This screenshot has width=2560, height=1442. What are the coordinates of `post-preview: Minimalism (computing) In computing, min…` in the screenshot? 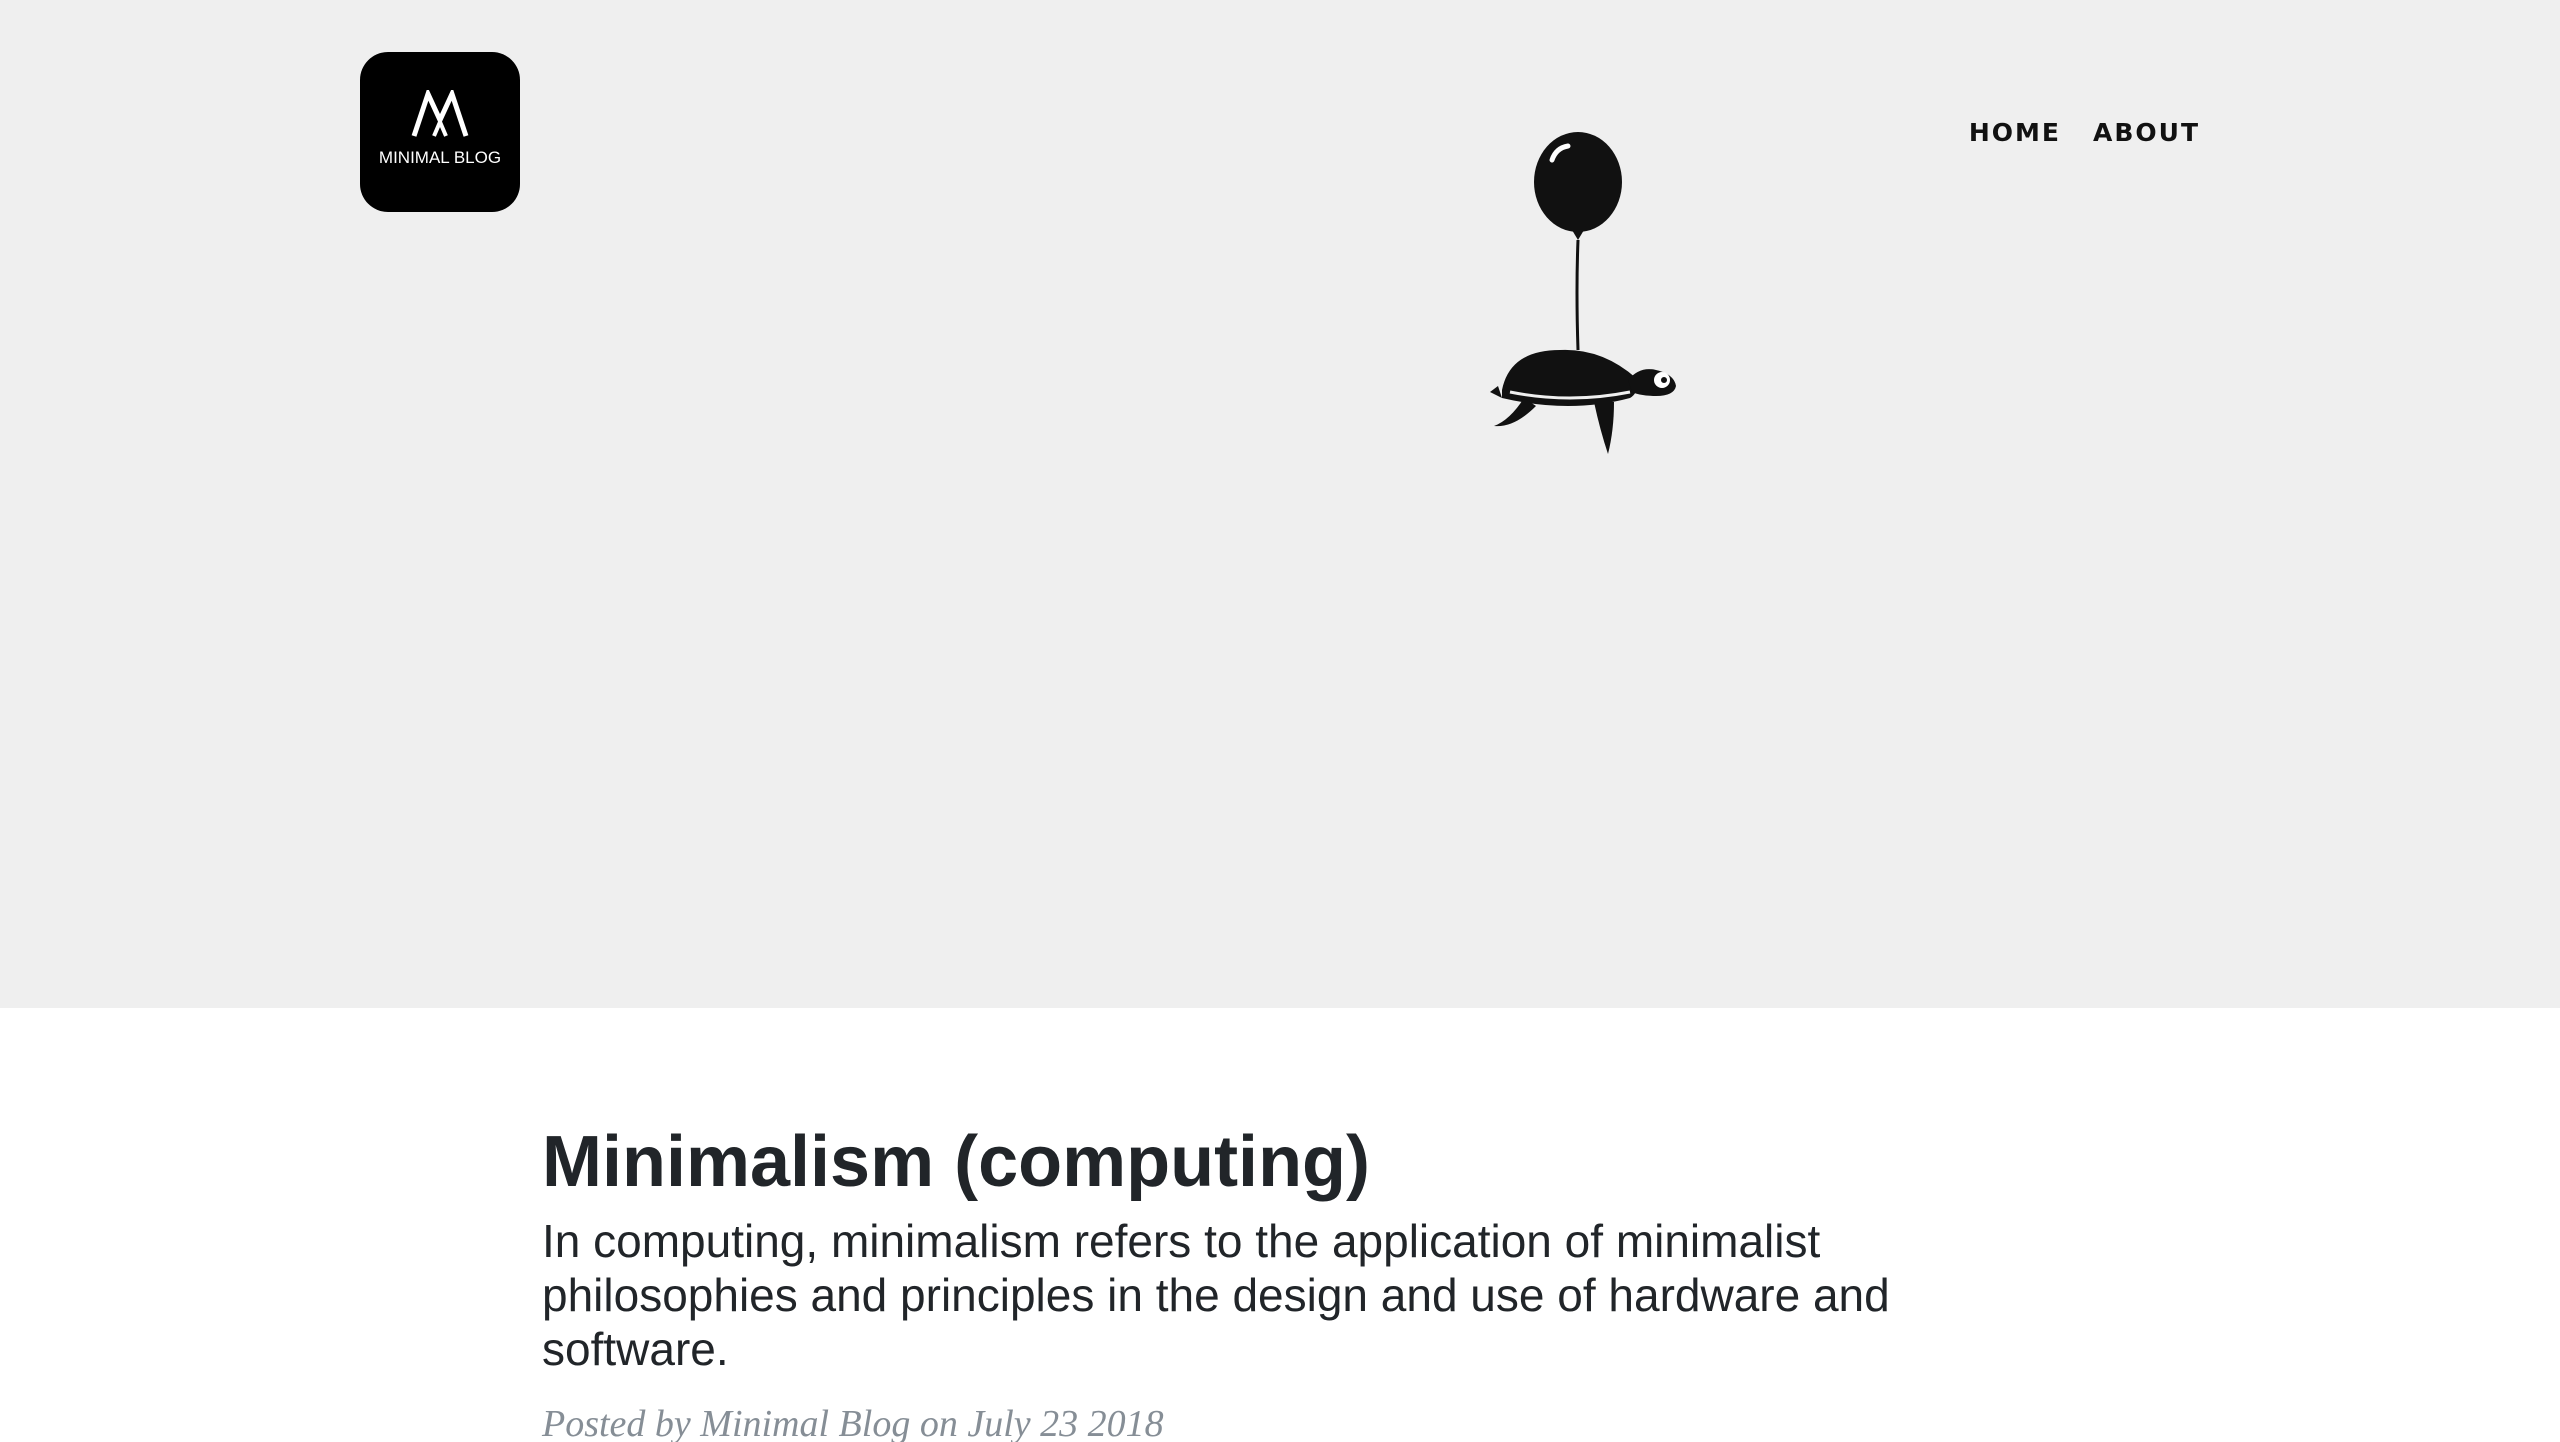 It's located at (1227, 1281).